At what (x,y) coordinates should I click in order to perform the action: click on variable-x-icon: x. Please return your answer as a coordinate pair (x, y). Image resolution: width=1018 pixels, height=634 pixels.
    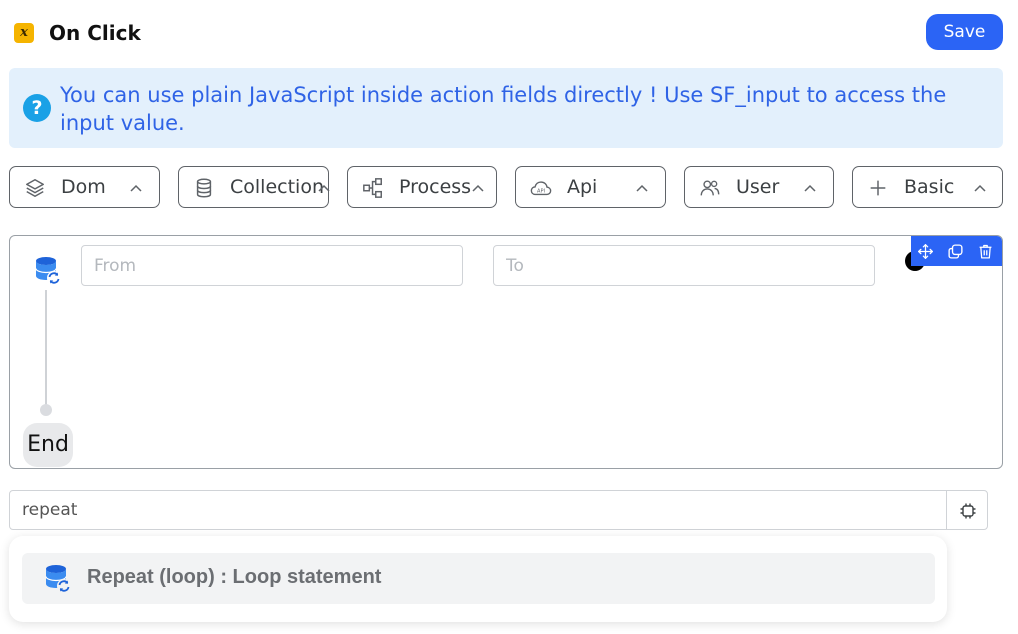
    Looking at the image, I should click on (24, 33).